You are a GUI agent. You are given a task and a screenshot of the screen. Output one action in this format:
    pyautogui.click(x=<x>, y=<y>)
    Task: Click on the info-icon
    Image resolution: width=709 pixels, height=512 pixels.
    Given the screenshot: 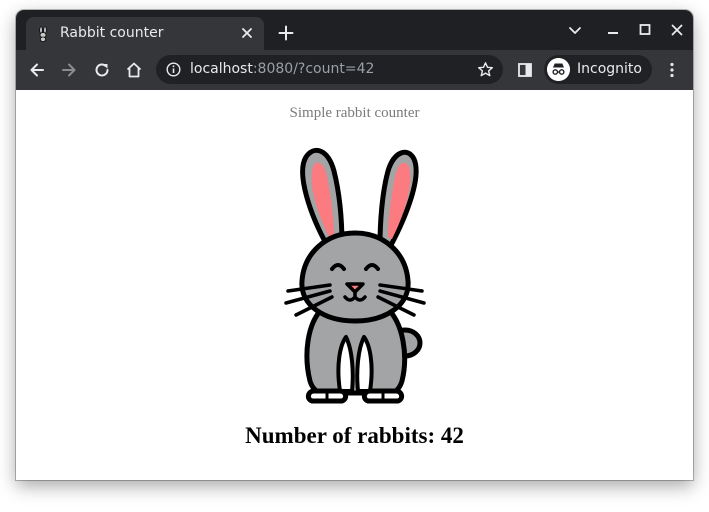 What is the action you would take?
    pyautogui.click(x=173, y=69)
    